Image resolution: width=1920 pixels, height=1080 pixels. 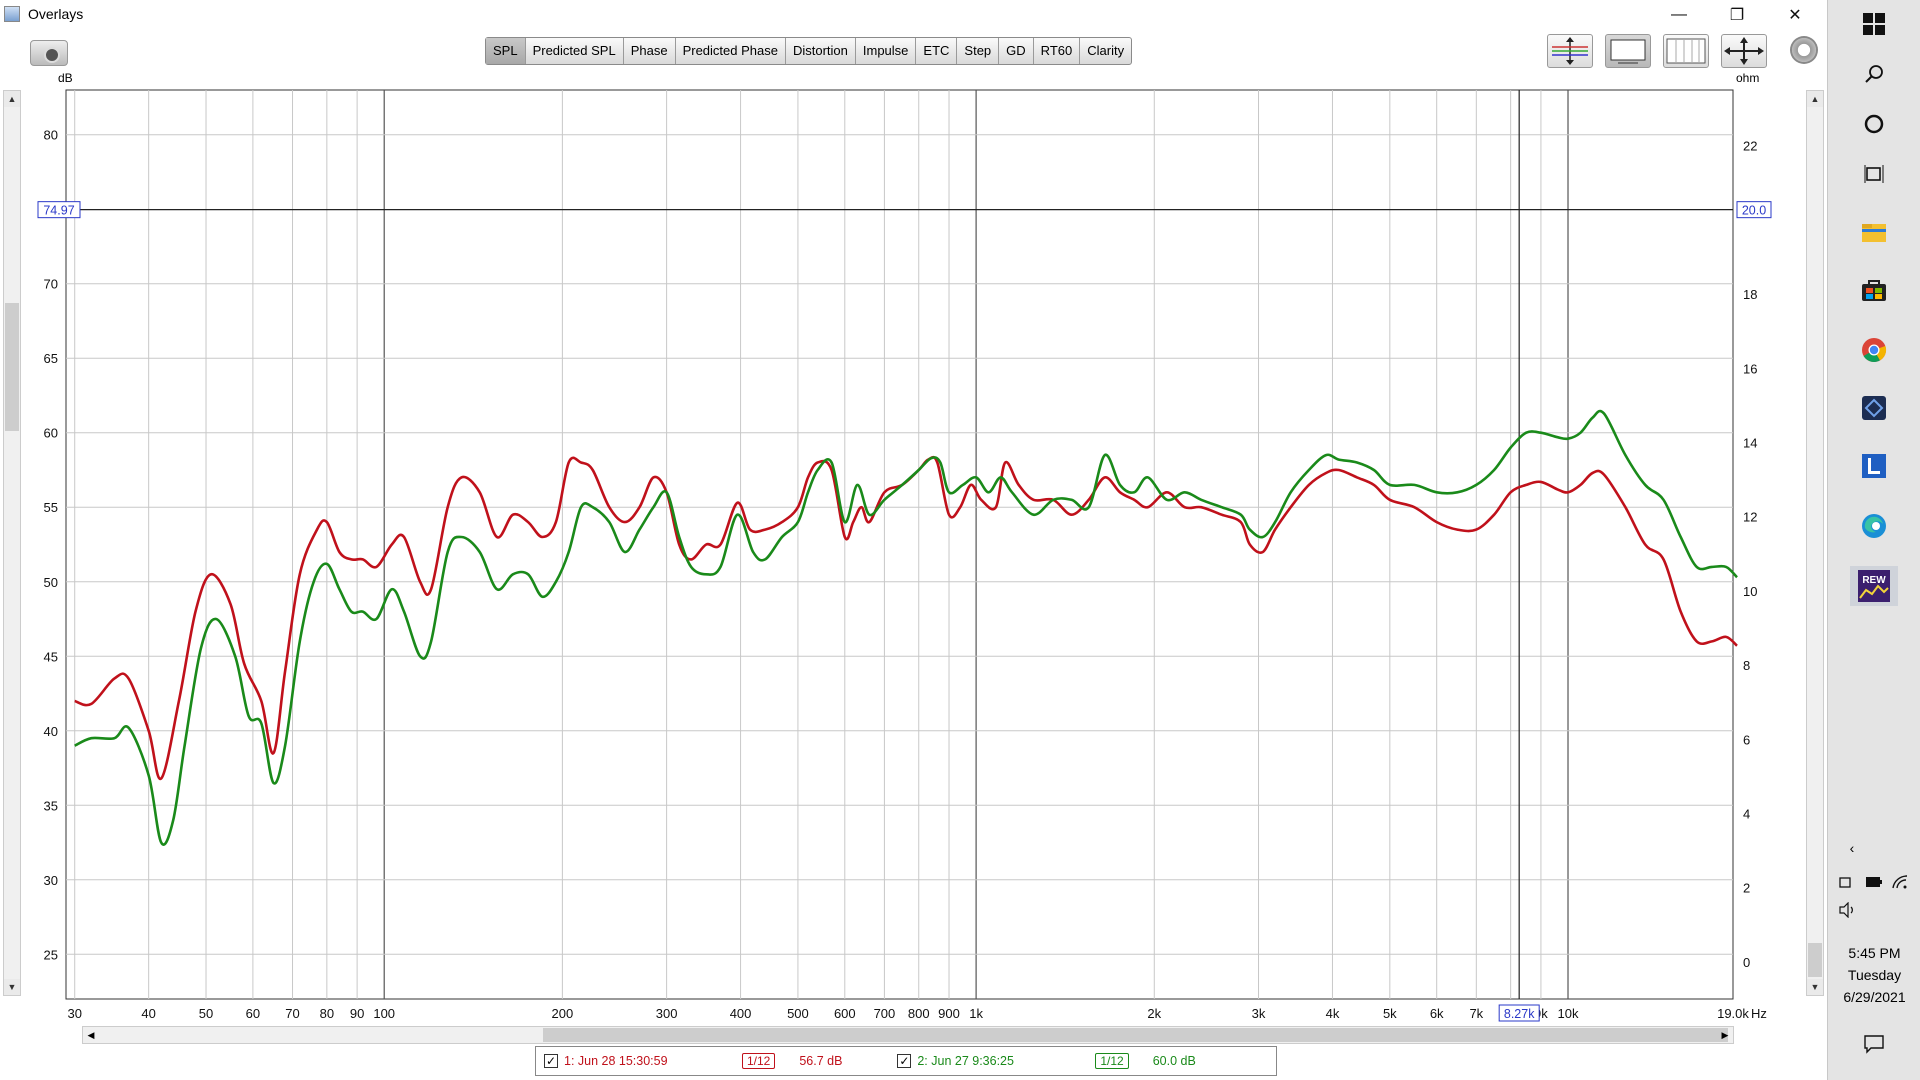 What do you see at coordinates (1874, 24) in the screenshot?
I see `windows-start-icon` at bounding box center [1874, 24].